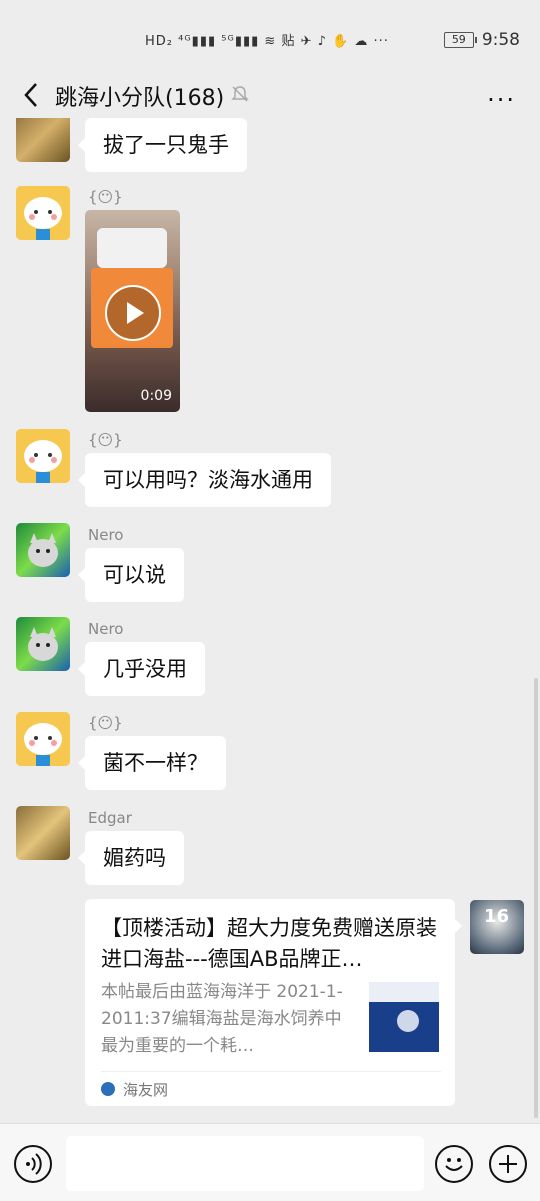  I want to click on video-message: 0:09, so click(132, 311).